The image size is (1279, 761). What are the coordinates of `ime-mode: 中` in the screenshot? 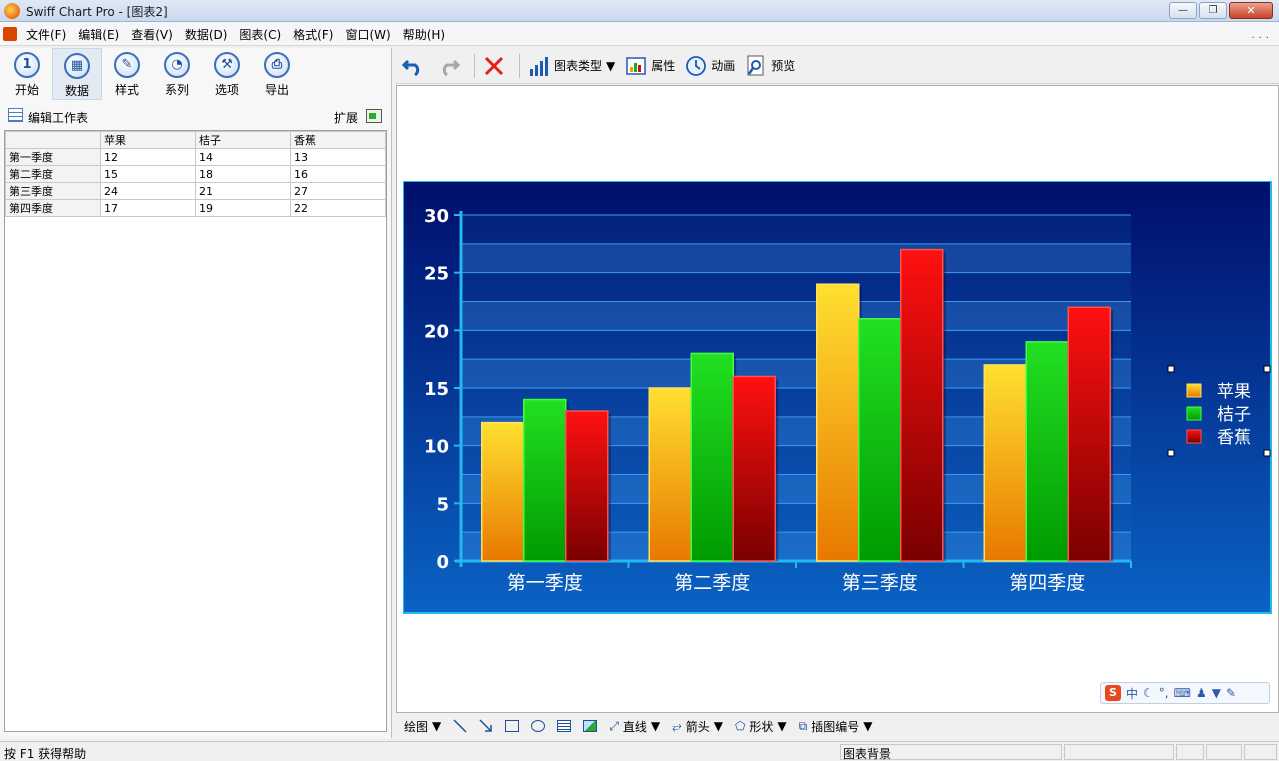 It's located at (1132, 693).